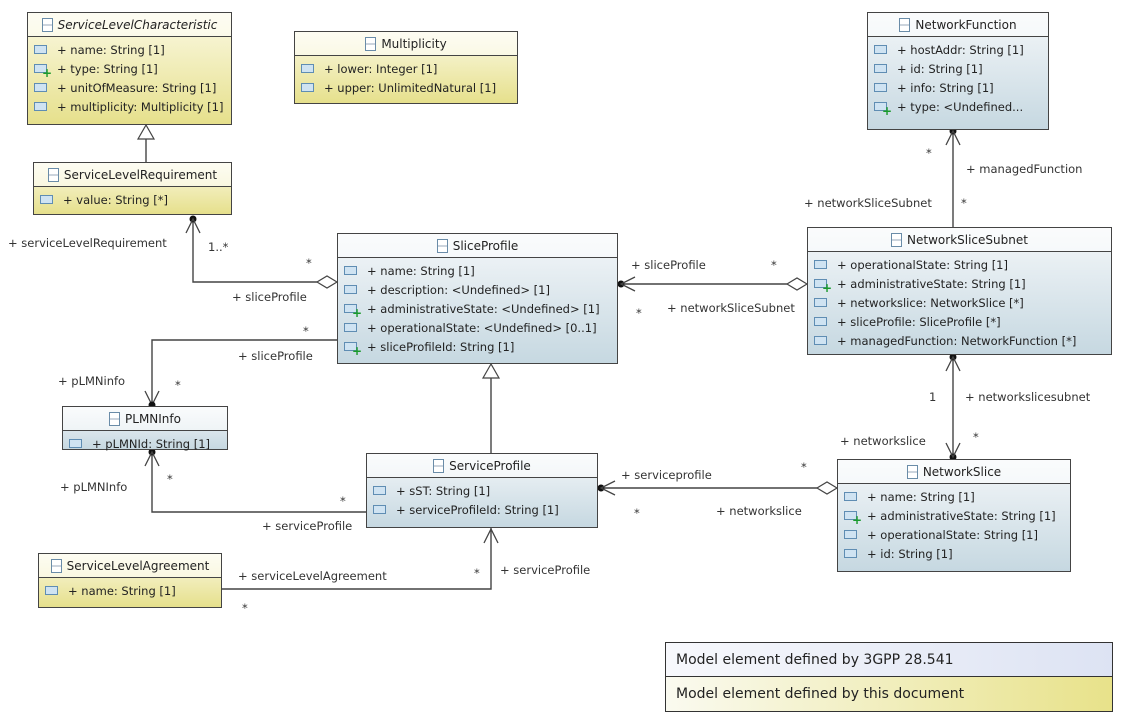 The image size is (1123, 721). What do you see at coordinates (940, 68) in the screenshot?
I see `attribute-text: + id: String [1]` at bounding box center [940, 68].